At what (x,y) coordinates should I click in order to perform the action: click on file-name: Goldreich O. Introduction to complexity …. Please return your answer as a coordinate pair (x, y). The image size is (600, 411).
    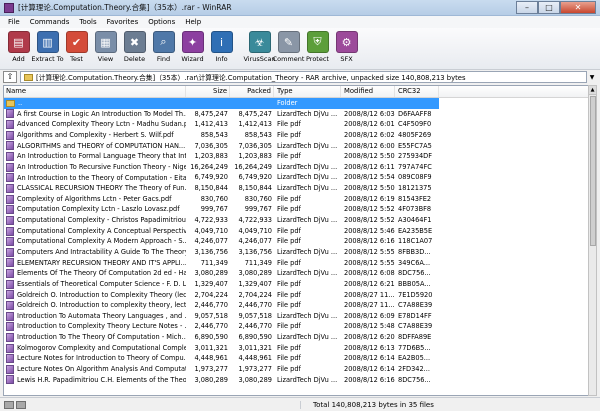
    Looking at the image, I should click on (101, 305).